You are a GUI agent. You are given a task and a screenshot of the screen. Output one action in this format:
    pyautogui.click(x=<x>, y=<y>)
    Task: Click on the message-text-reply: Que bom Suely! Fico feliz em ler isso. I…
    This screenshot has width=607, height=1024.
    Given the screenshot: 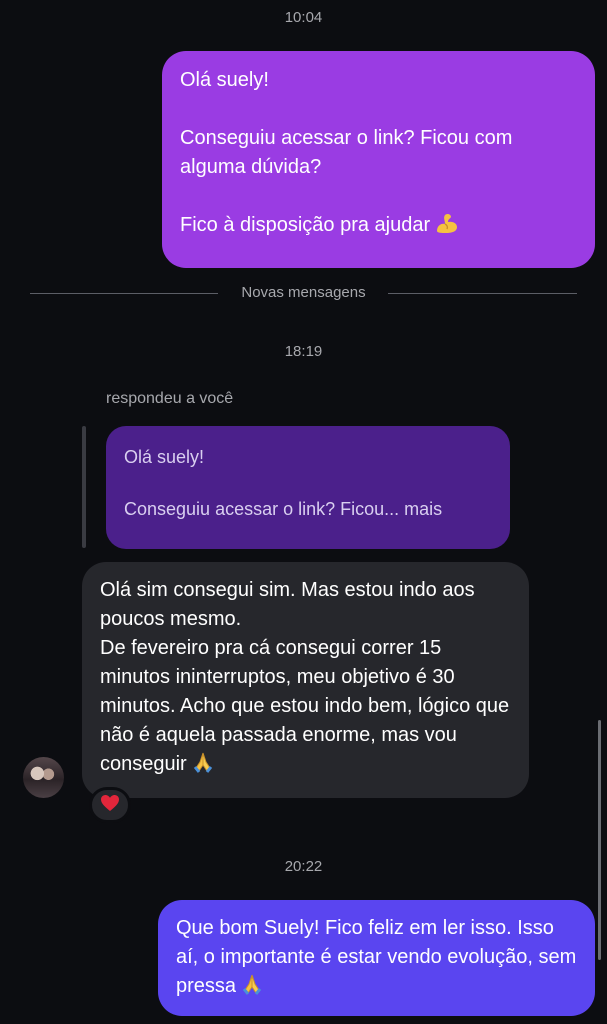 What is the action you would take?
    pyautogui.click(x=376, y=957)
    